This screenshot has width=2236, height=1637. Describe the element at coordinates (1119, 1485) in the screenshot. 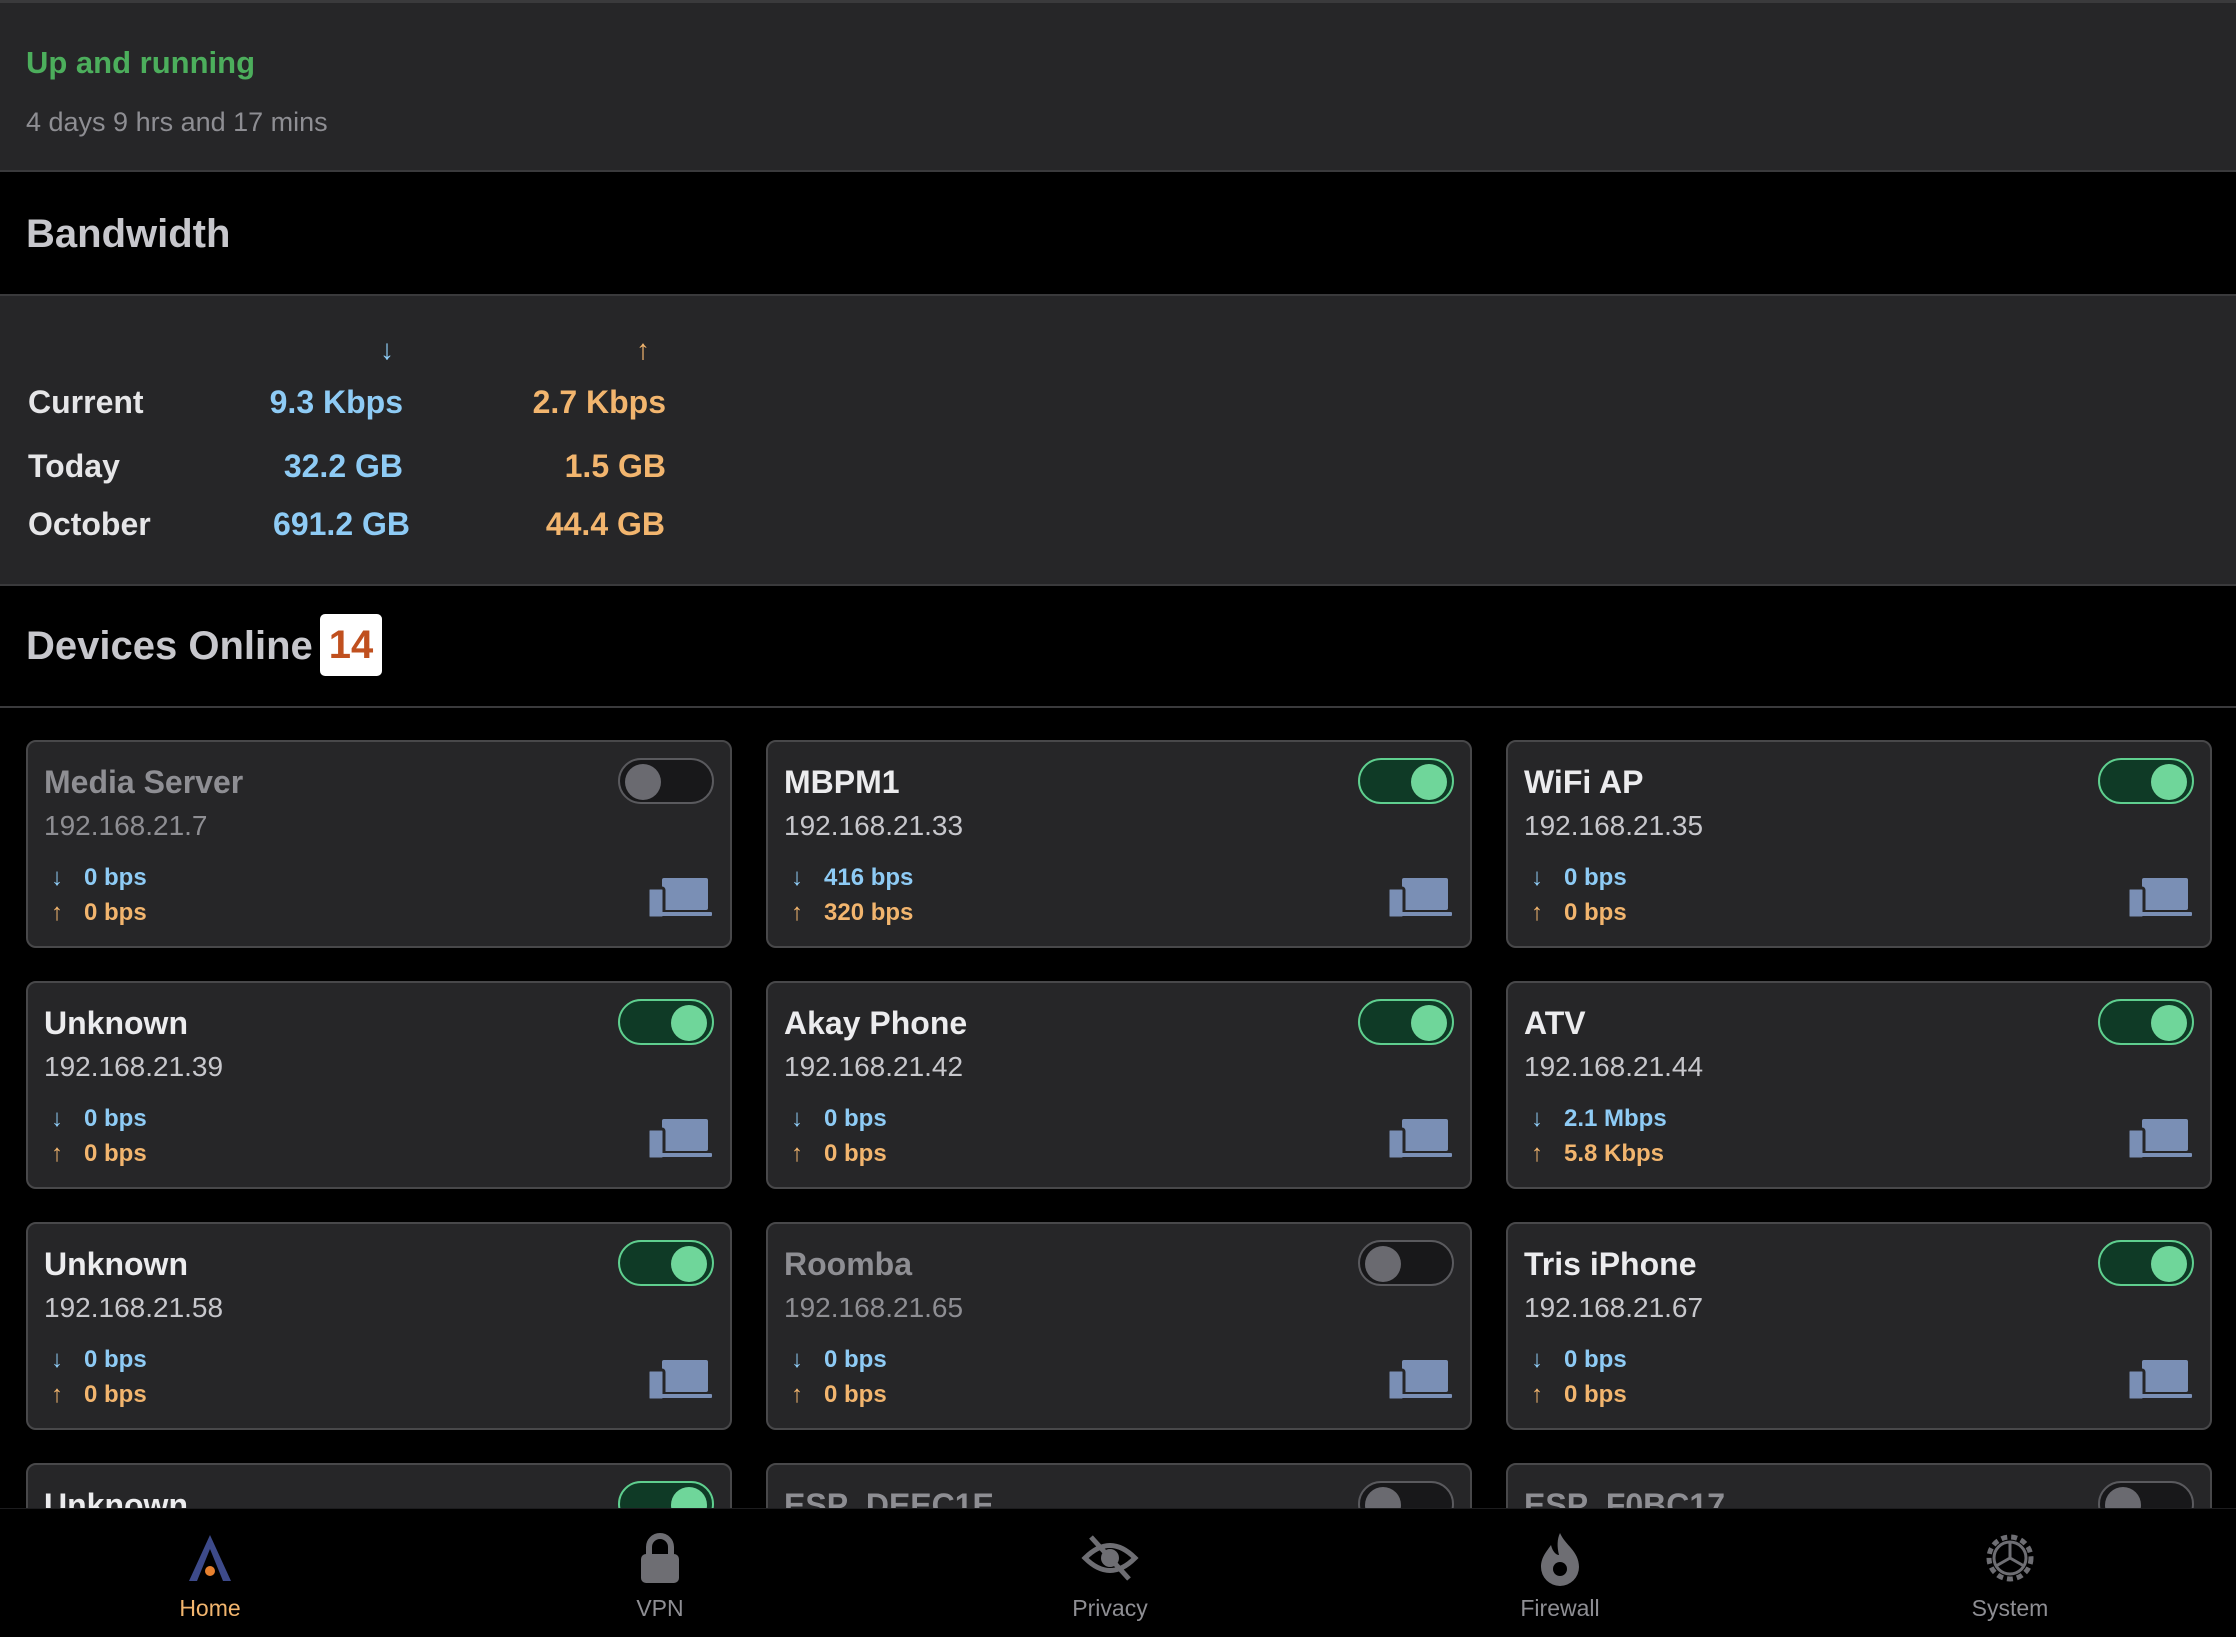

I see `device-card: ESP_DEEC1E↓↑` at that location.